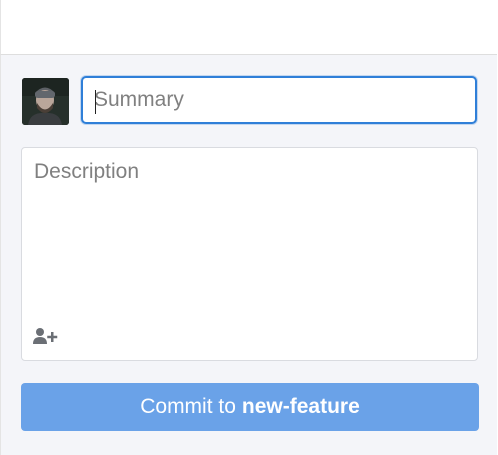 This screenshot has height=455, width=498. I want to click on user-avatar, so click(45, 101).